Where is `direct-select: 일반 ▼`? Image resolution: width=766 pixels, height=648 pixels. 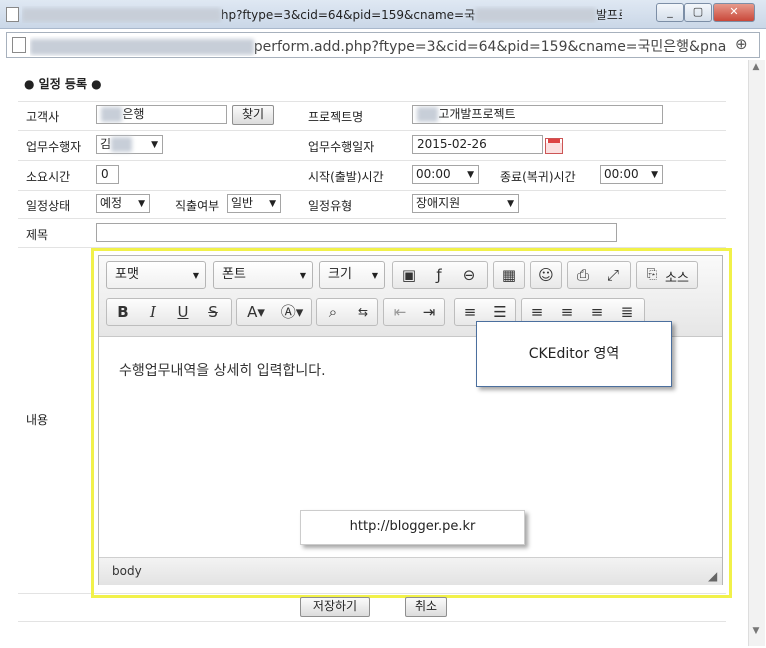
direct-select: 일반 ▼ is located at coordinates (254, 203).